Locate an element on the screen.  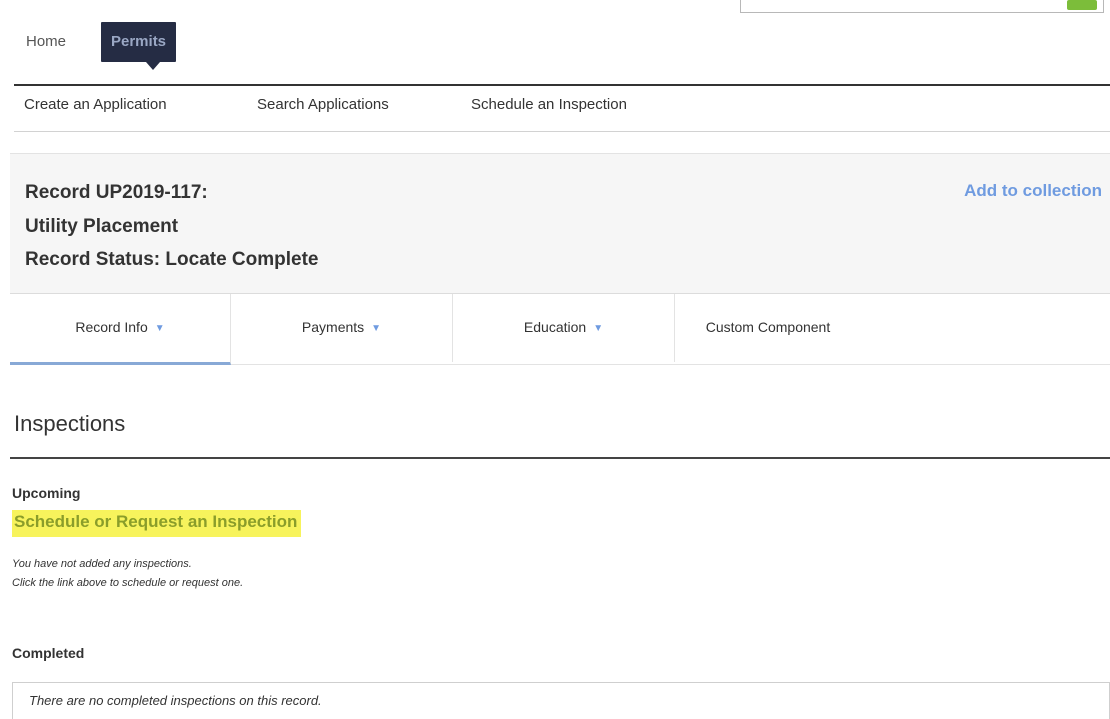
nav-home-link: Home is located at coordinates (46, 42).